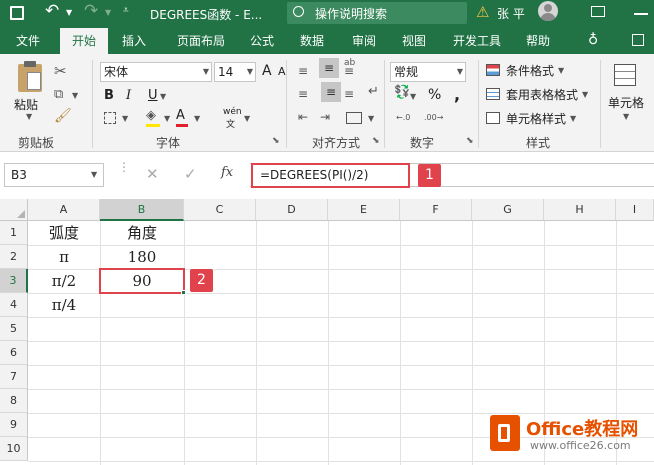 The width and height of the screenshot is (654, 465). What do you see at coordinates (585, 94) in the screenshot?
I see `table-format-dropdown-icon: ▼` at bounding box center [585, 94].